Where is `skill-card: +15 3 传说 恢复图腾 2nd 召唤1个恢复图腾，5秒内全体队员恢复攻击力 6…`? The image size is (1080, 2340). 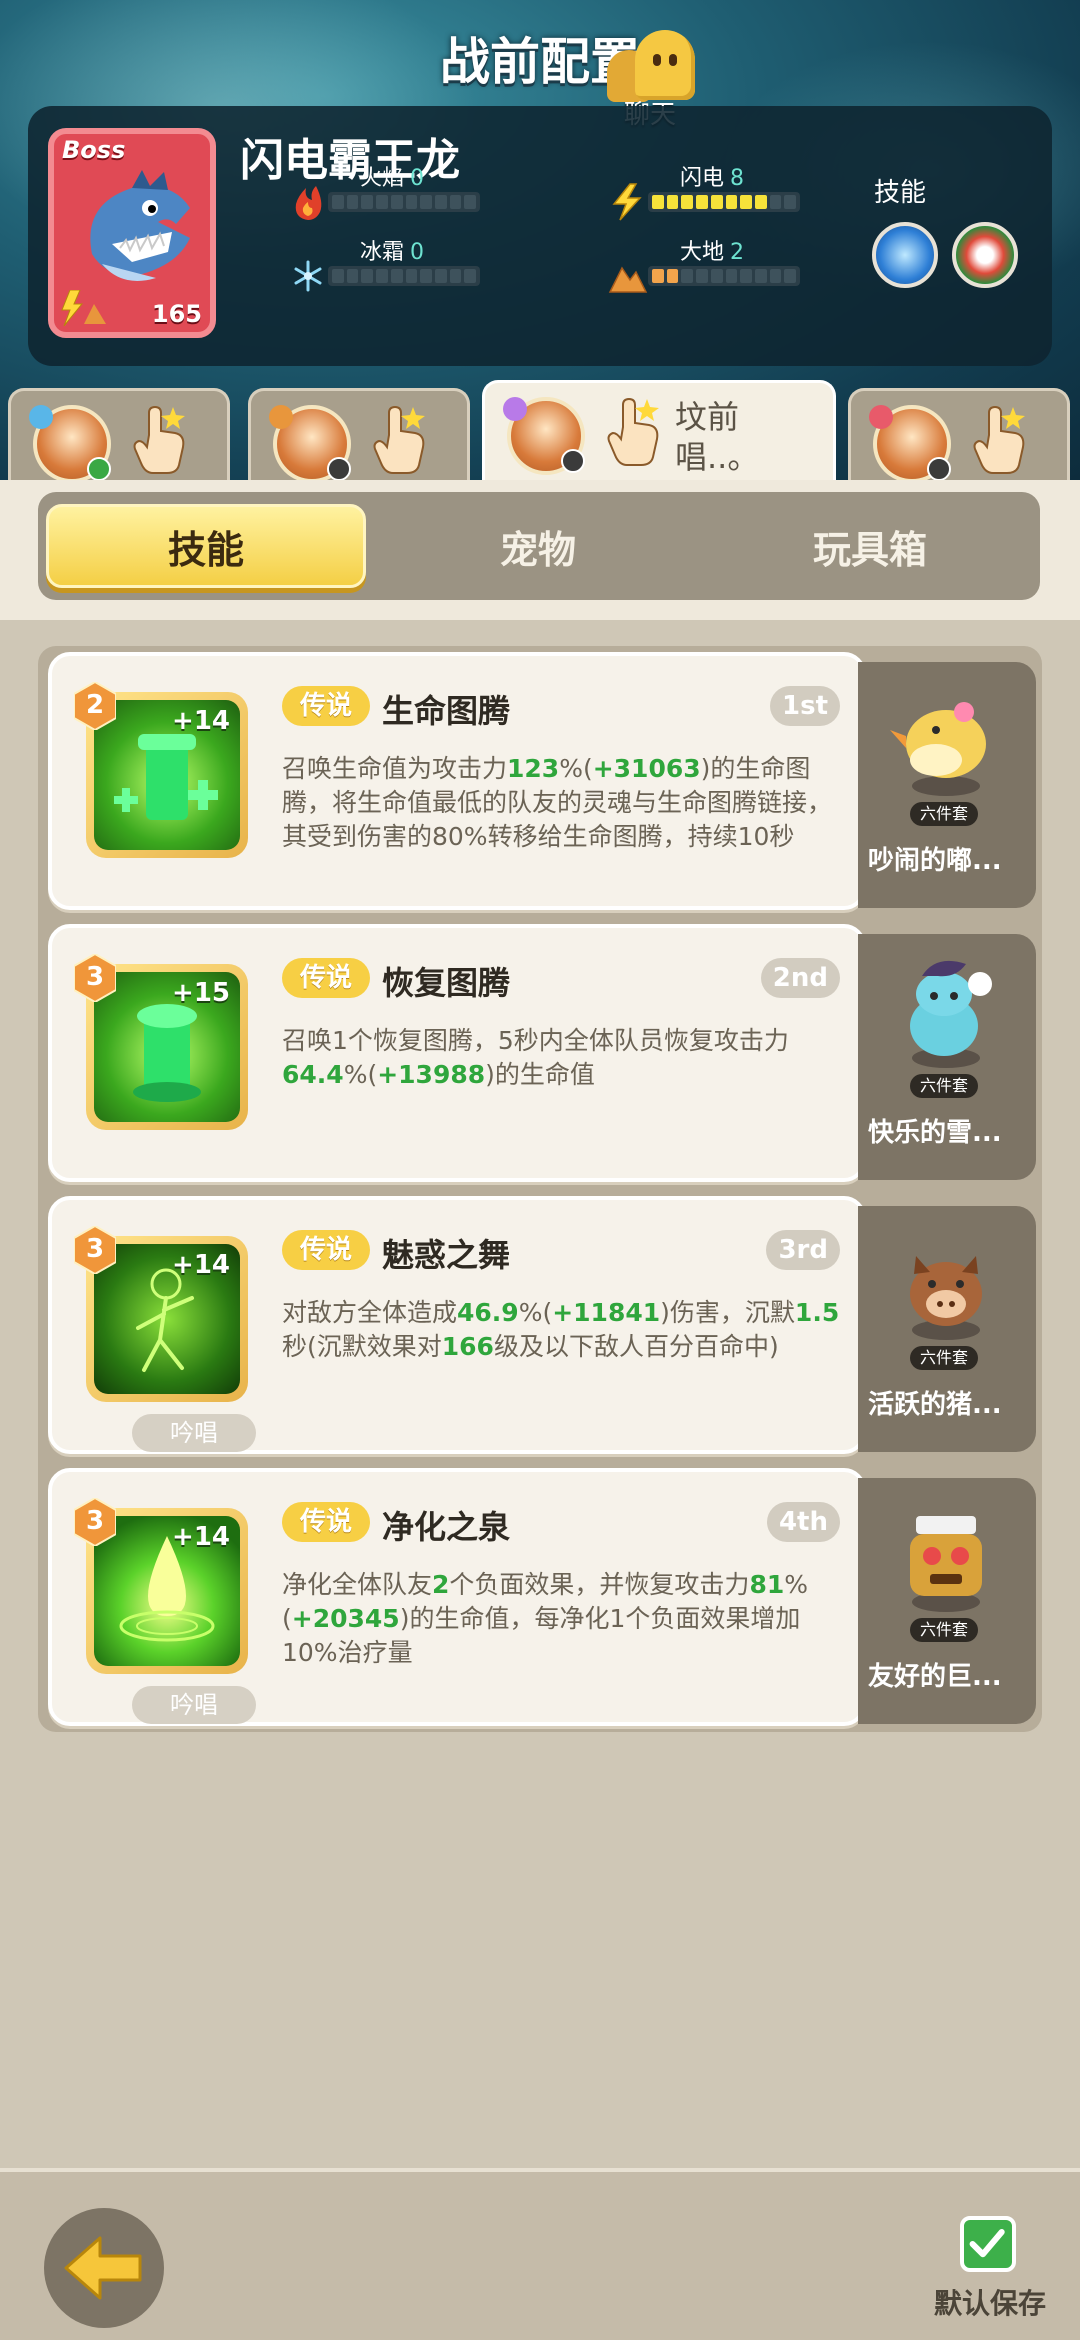
skill-card: +15 3 传说 恢复图腾 2nd 召唤1个恢复图腾，5秒内全体队员恢复攻击力 6… is located at coordinates (457, 1053).